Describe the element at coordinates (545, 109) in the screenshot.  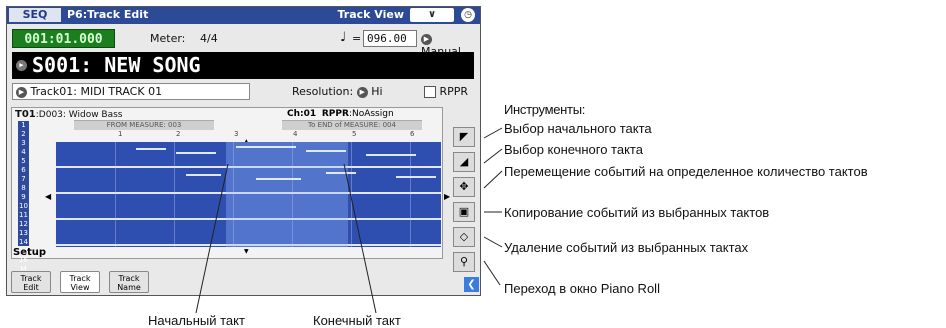
I see `tools-title: Инструменты:` at that location.